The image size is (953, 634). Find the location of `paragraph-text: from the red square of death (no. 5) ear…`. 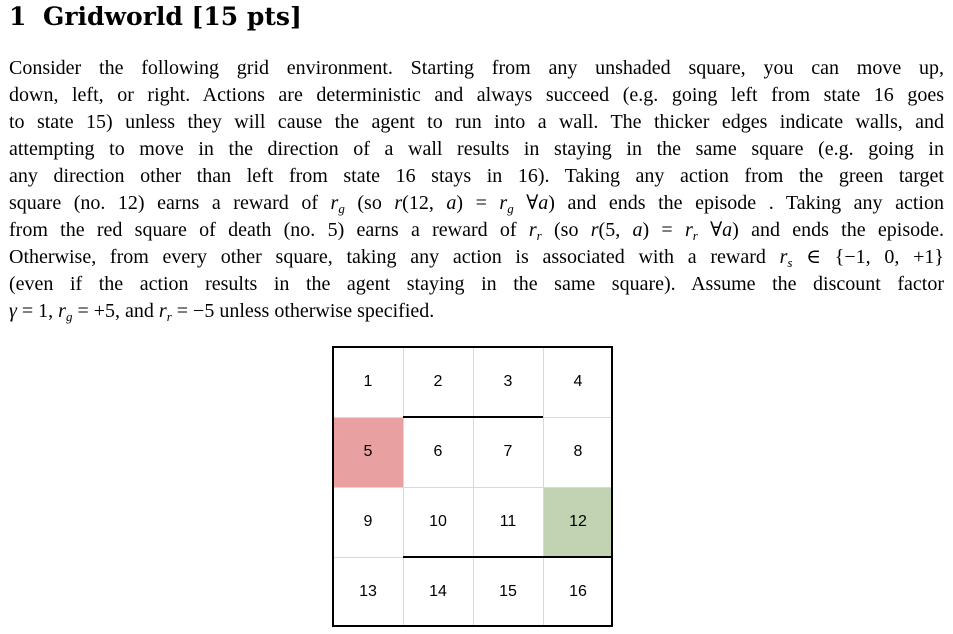

paragraph-text: from the red square of death (no. 5) ear… is located at coordinates (269, 230).